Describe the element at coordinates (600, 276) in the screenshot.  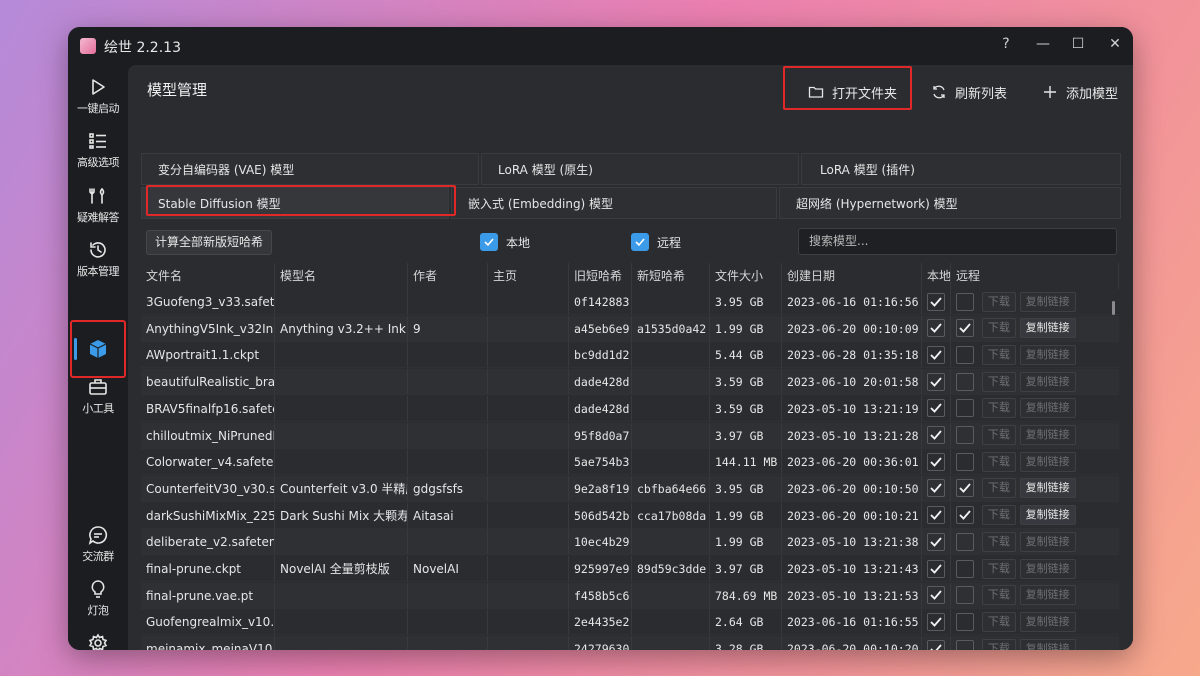
I see `column-header: 旧短哈希` at that location.